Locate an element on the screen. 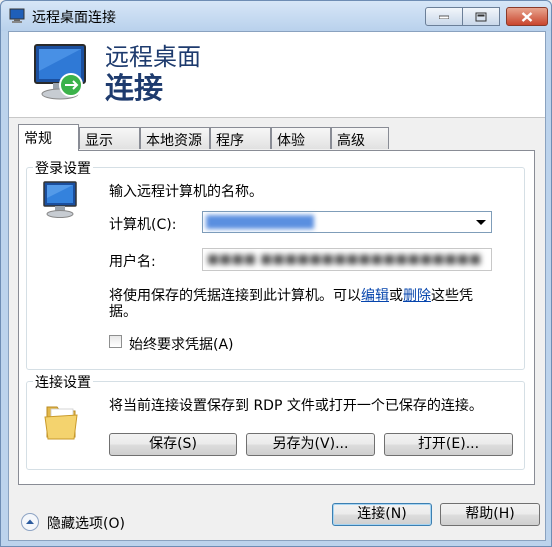  delete-credentials-link: 删除 is located at coordinates (417, 296).